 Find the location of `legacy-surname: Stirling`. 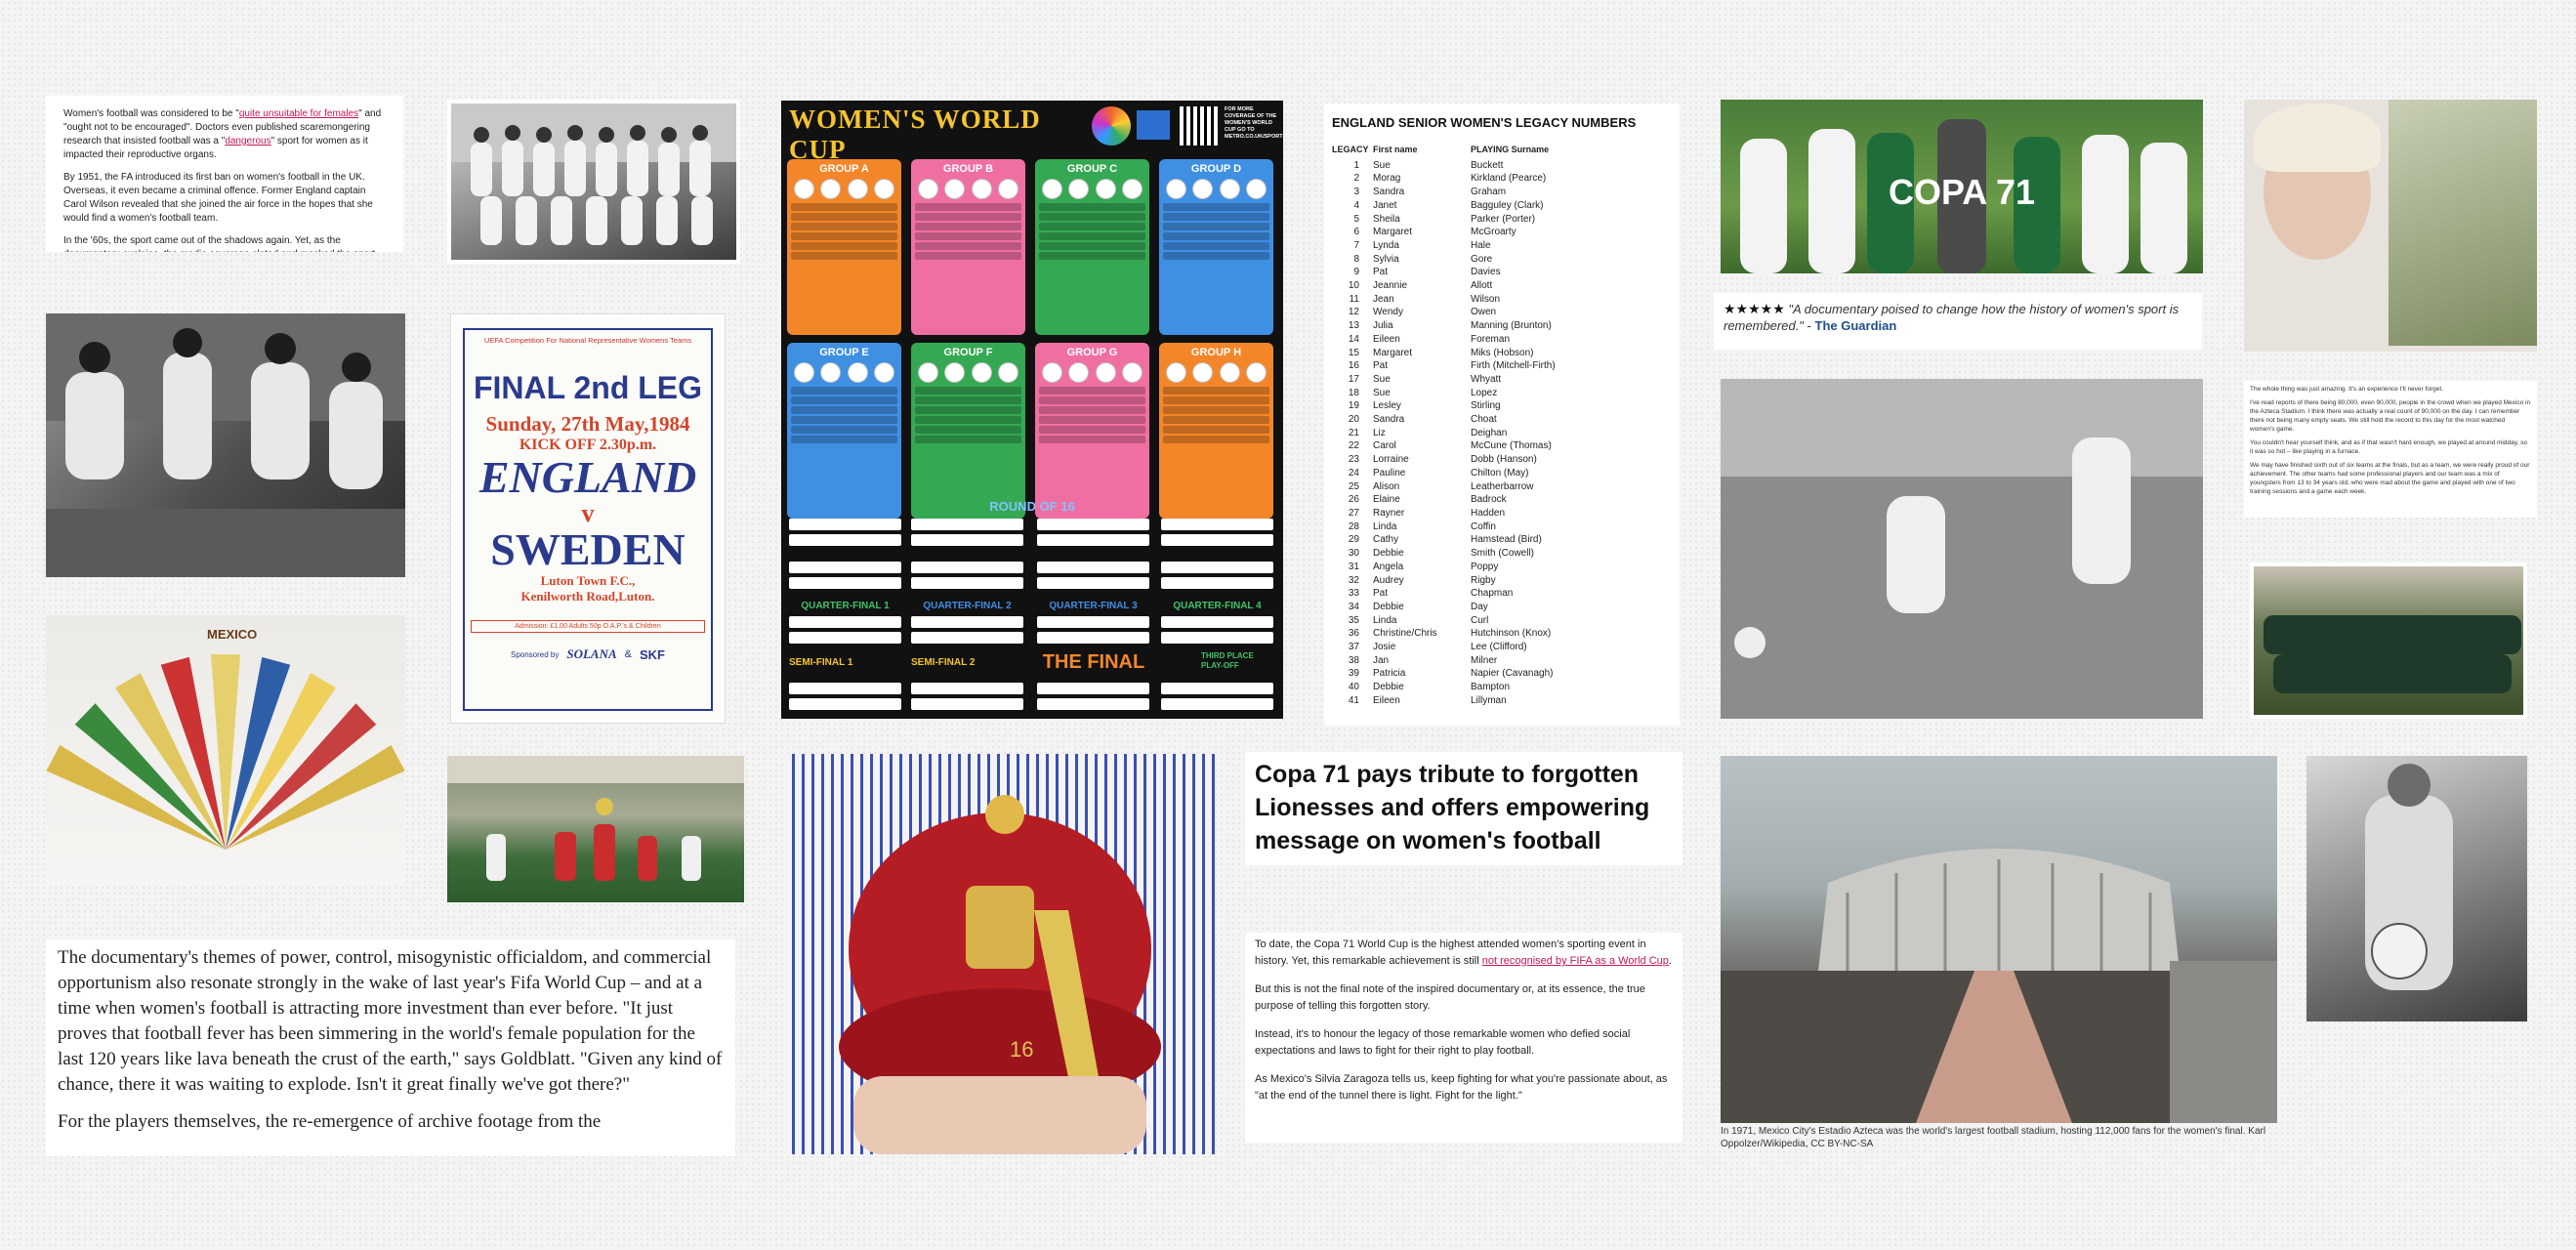

legacy-surname: Stirling is located at coordinates (1486, 406).